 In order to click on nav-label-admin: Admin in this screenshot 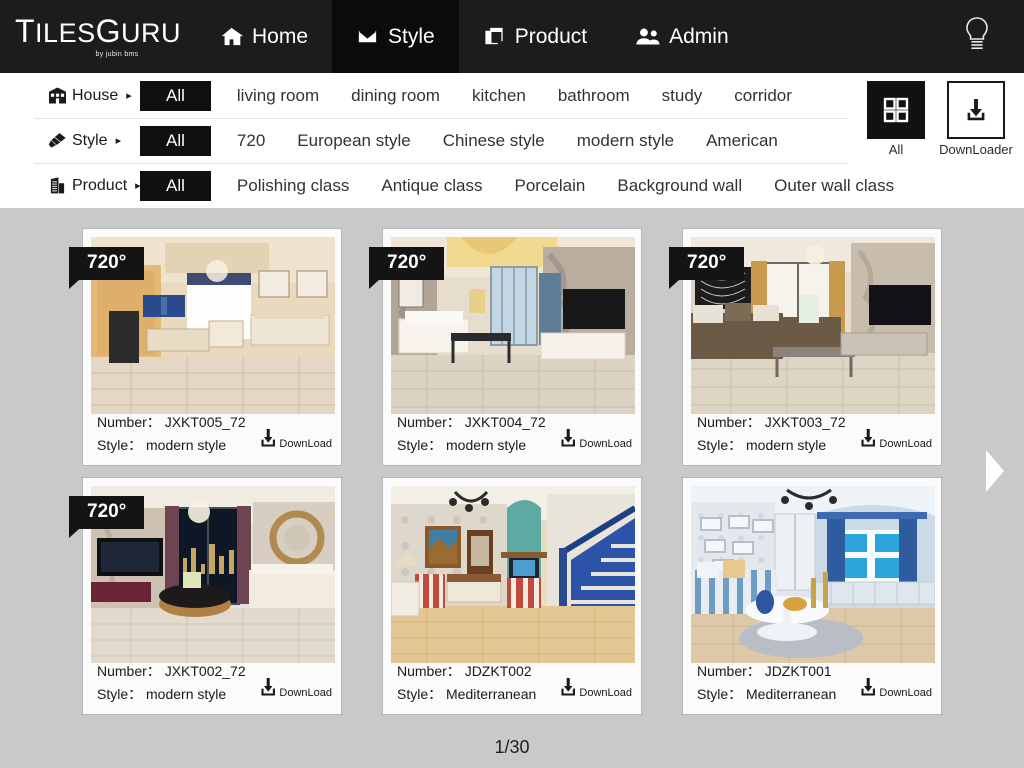, I will do `click(699, 36)`.